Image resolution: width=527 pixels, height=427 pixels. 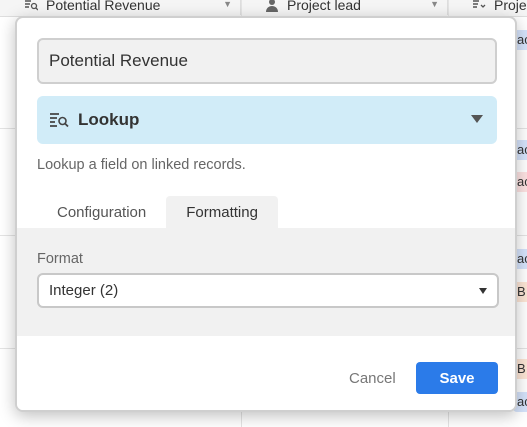 What do you see at coordinates (109, 119) in the screenshot?
I see `field-type-label: Lookup` at bounding box center [109, 119].